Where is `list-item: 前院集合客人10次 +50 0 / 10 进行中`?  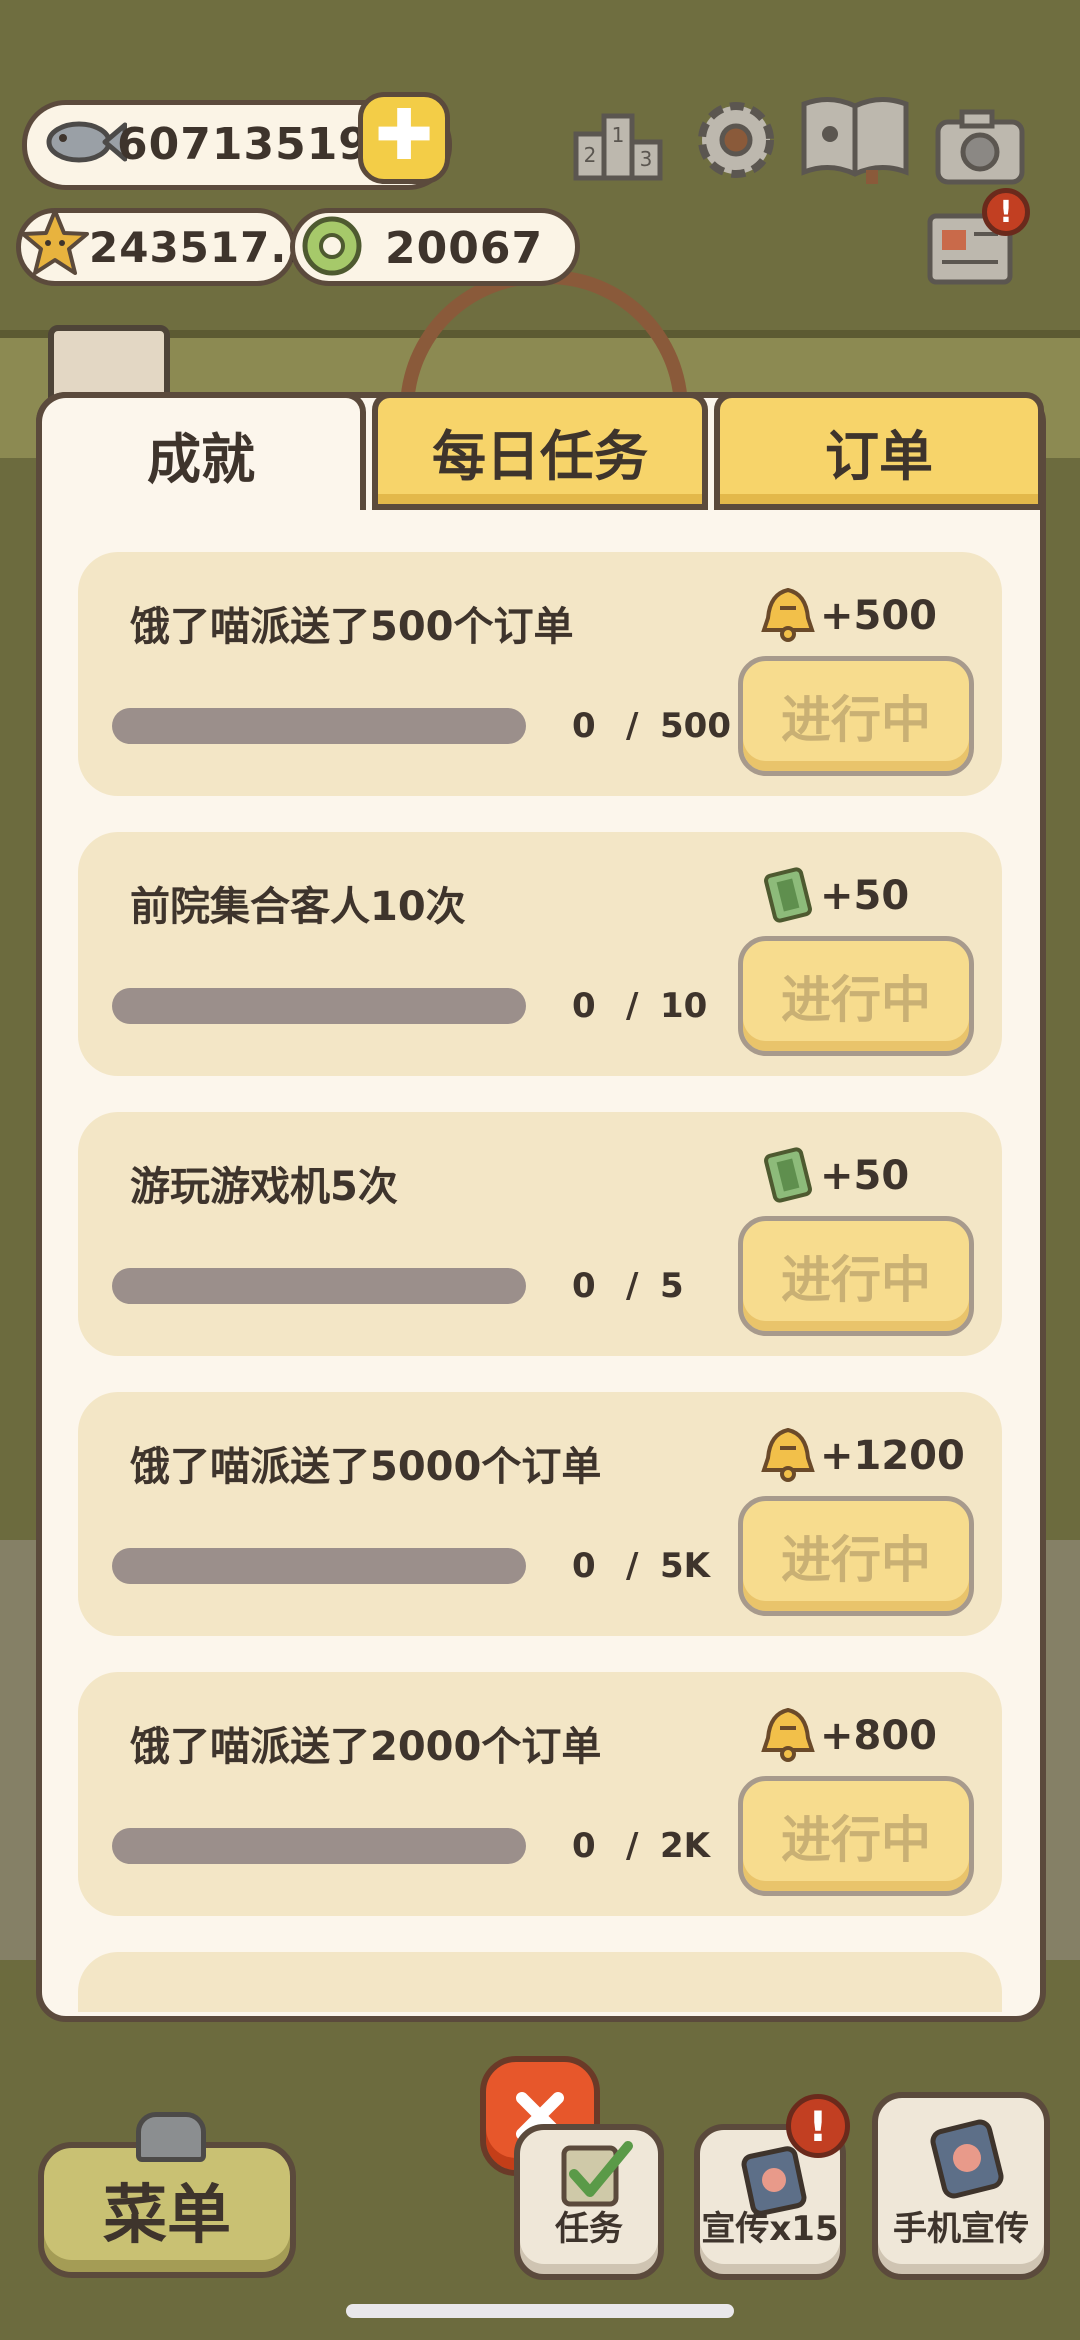 list-item: 前院集合客人10次 +50 0 / 10 进行中 is located at coordinates (540, 954).